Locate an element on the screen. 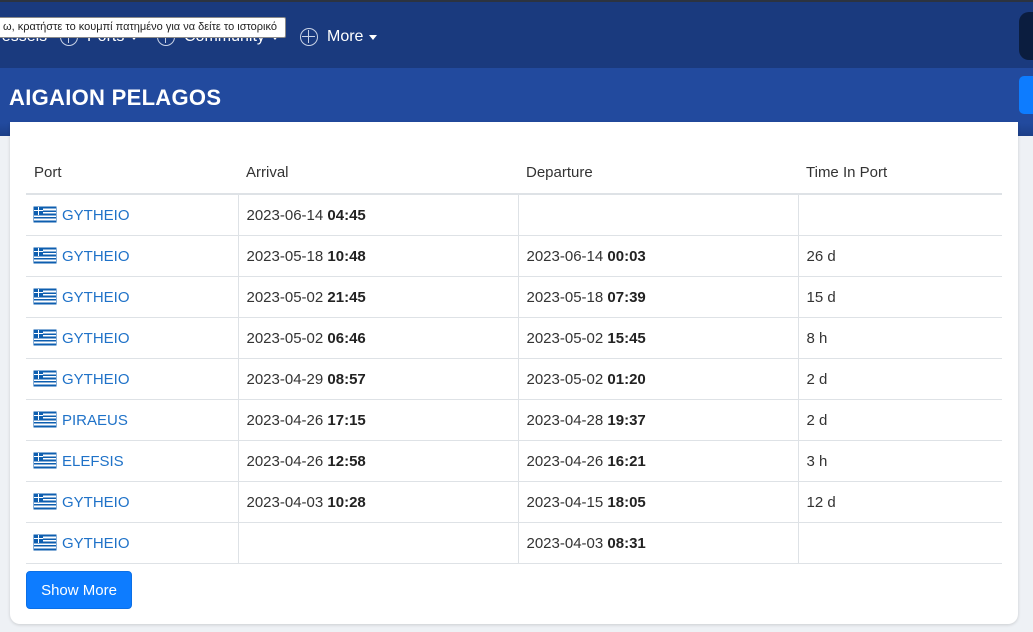  departure-time: 16:21 is located at coordinates (626, 461).